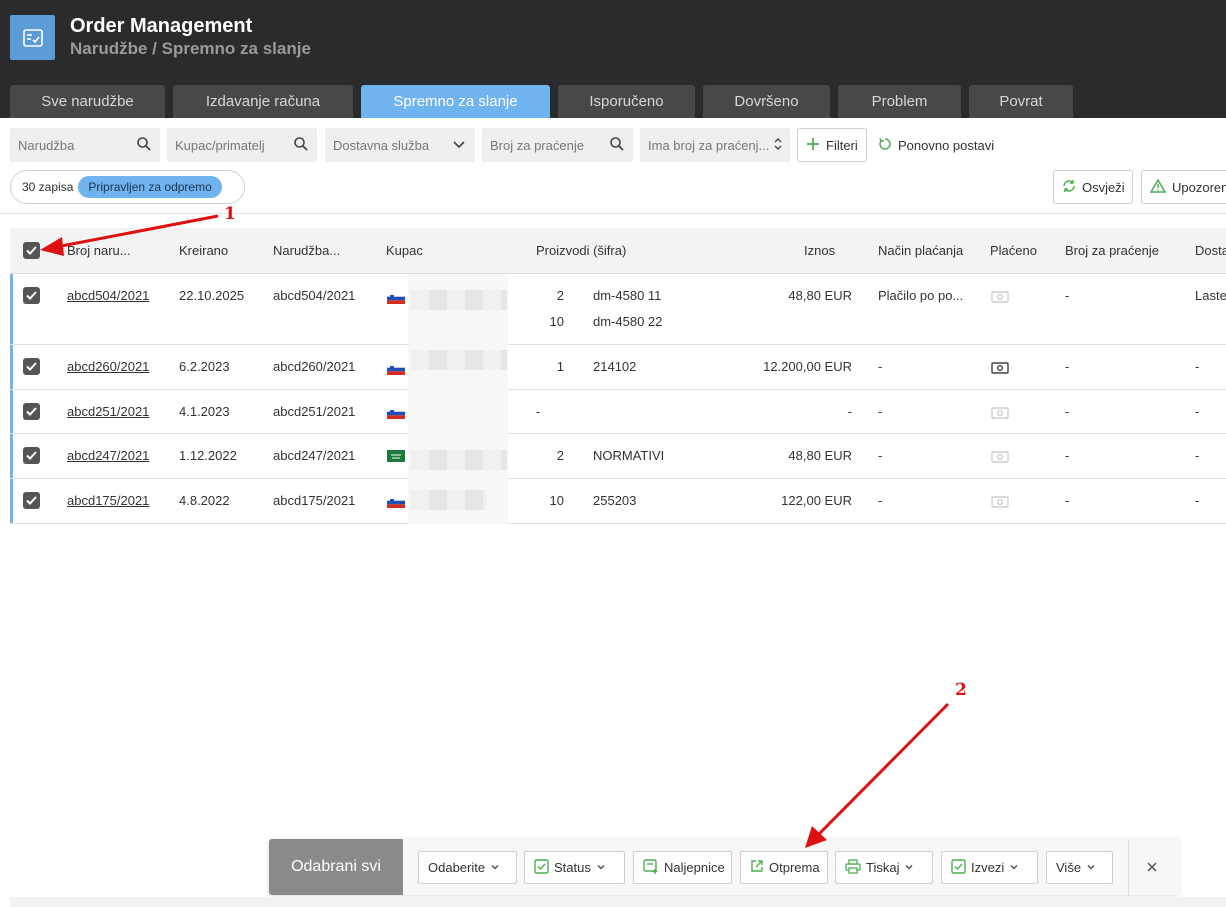 The image size is (1226, 907). I want to click on annotation-label-1: 1, so click(230, 214).